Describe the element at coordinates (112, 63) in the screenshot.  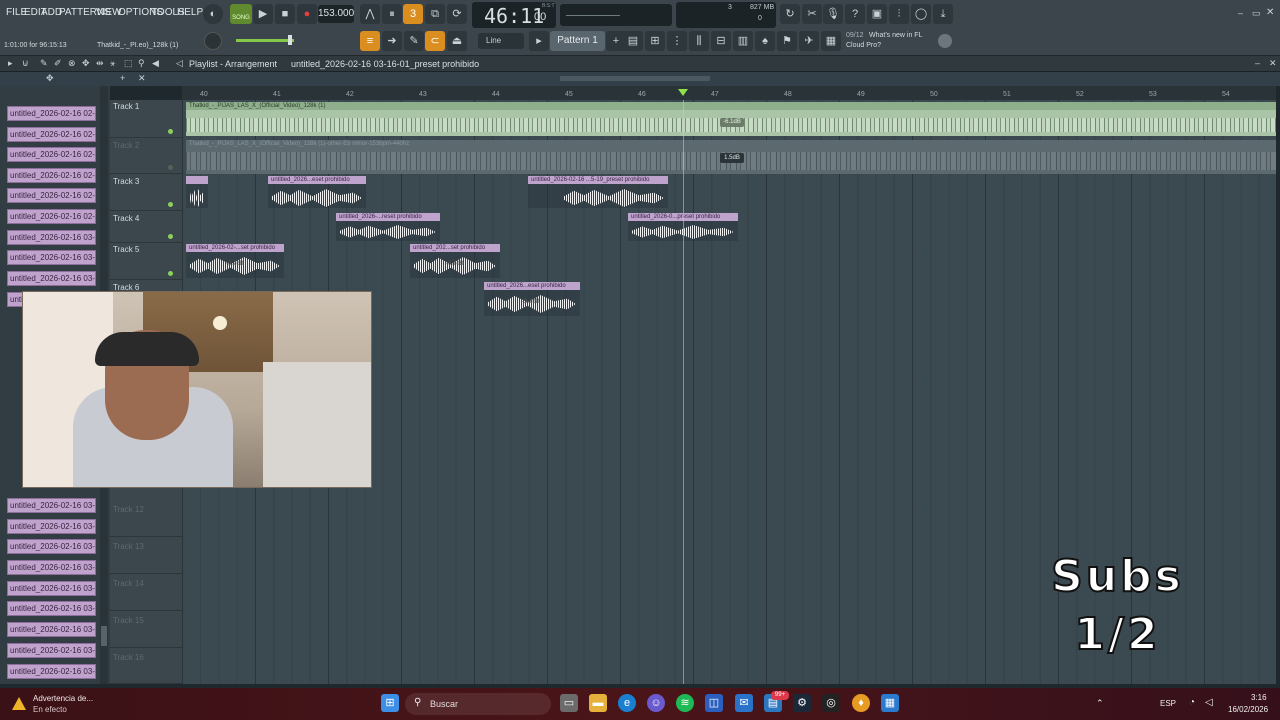
I see `slice-tool-icon: ⚹` at that location.